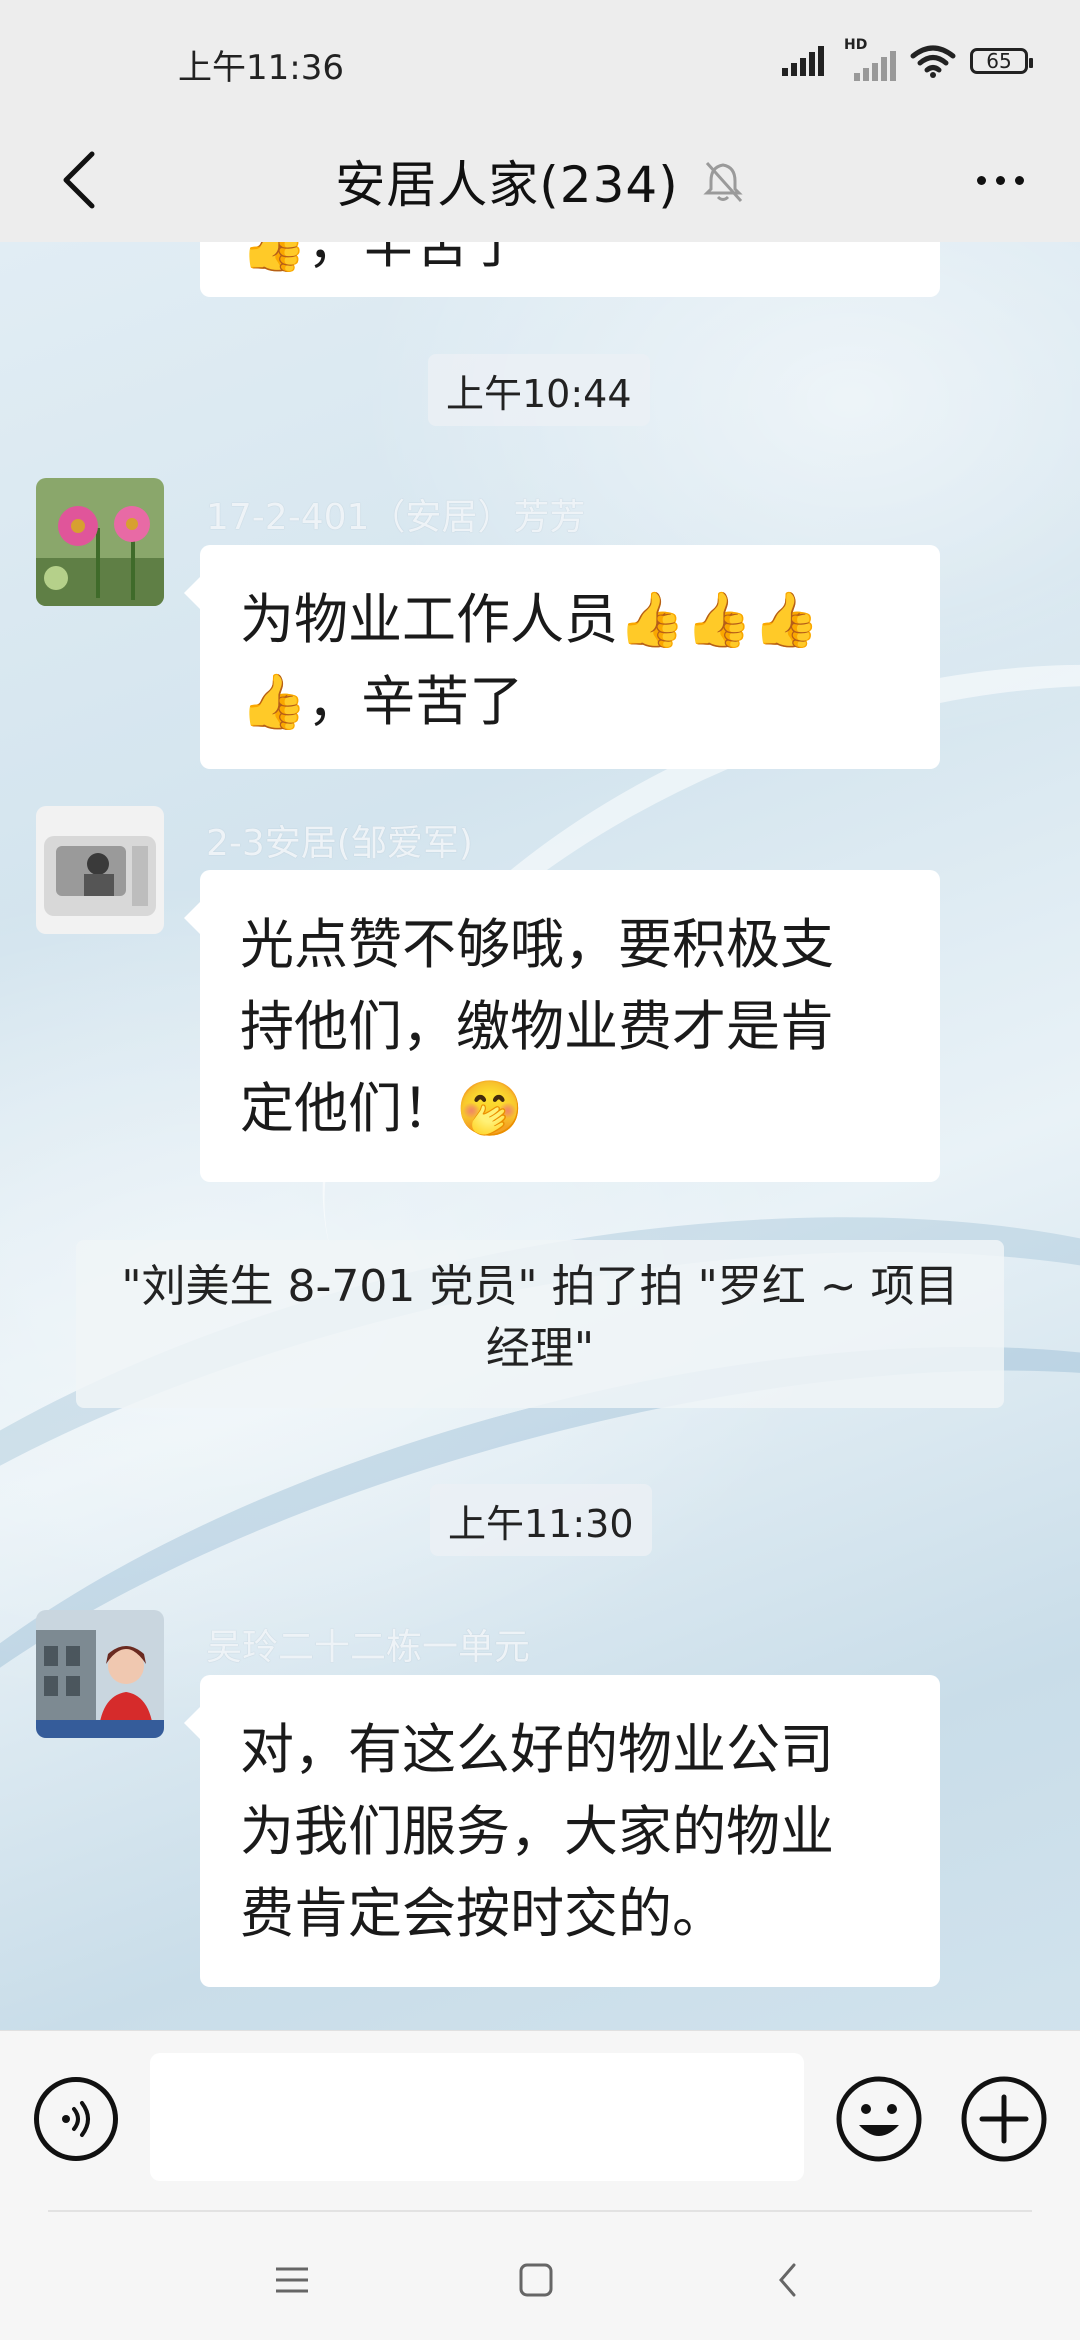  Describe the element at coordinates (539, 393) in the screenshot. I see `timestamp-text: 上午10:44` at that location.